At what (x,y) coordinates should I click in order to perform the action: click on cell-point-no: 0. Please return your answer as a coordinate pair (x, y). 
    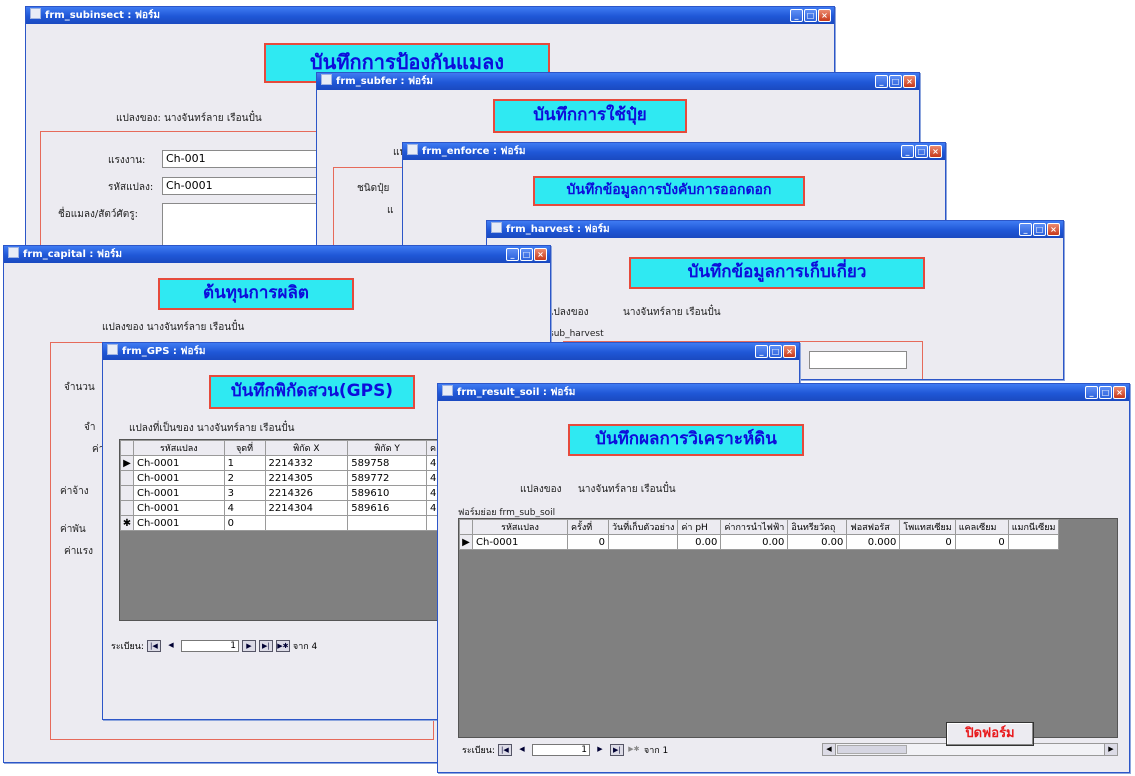
    Looking at the image, I should click on (244, 523).